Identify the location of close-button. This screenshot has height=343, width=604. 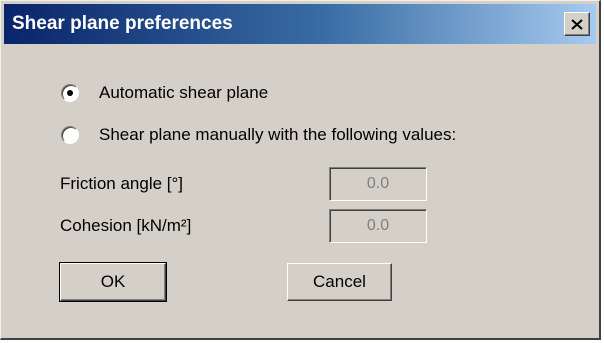
(577, 24).